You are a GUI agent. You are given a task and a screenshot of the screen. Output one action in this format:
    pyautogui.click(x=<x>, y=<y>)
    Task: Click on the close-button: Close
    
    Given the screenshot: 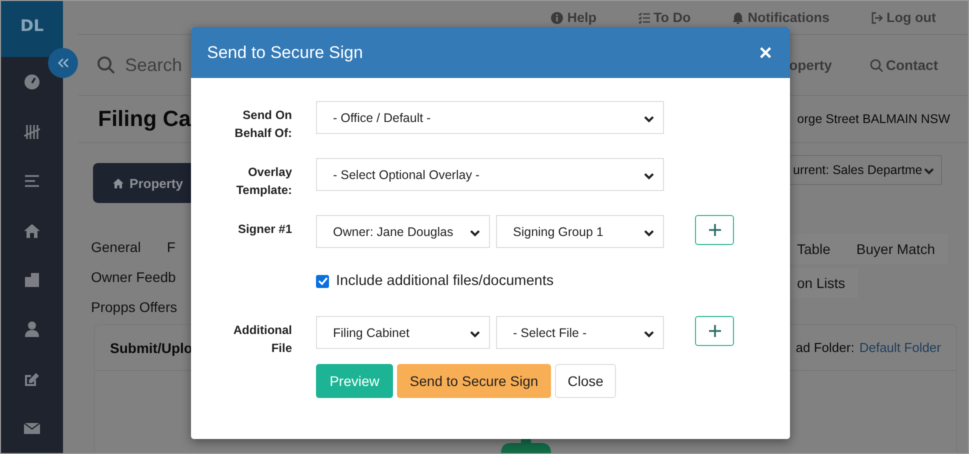 What is the action you would take?
    pyautogui.click(x=585, y=381)
    